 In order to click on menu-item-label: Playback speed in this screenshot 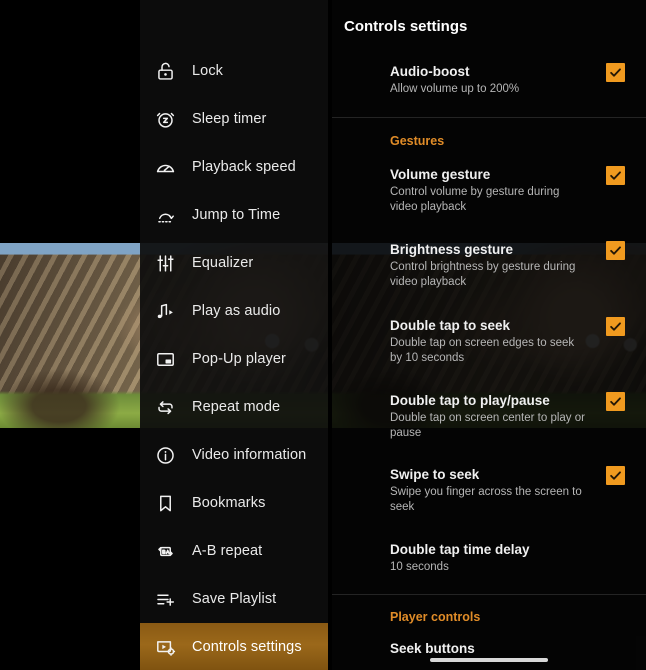, I will do `click(244, 167)`.